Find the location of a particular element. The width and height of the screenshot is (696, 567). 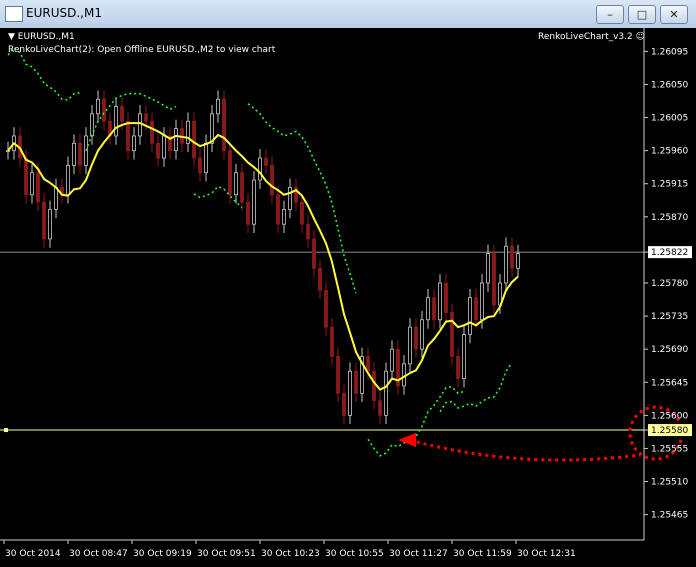

time-tick-label: 30 Oct 12:31 is located at coordinates (546, 554).